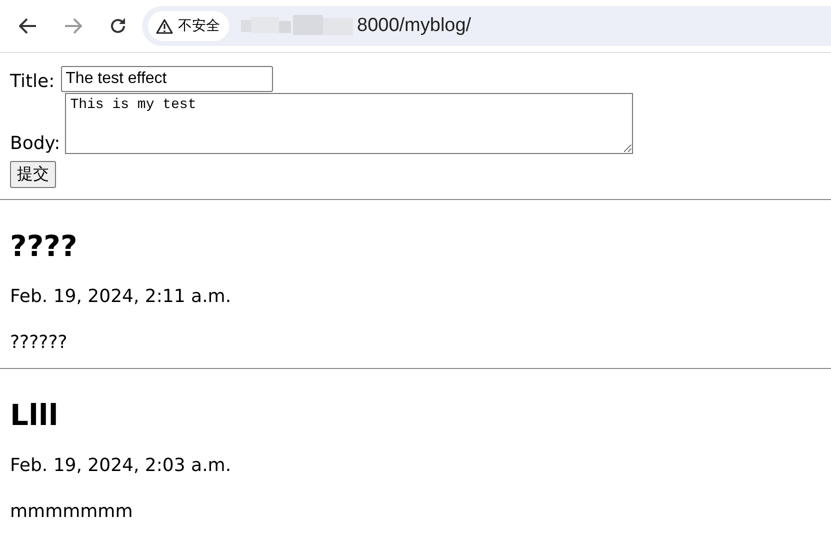 The height and width of the screenshot is (549, 831). What do you see at coordinates (28, 26) in the screenshot?
I see `back-icon` at bounding box center [28, 26].